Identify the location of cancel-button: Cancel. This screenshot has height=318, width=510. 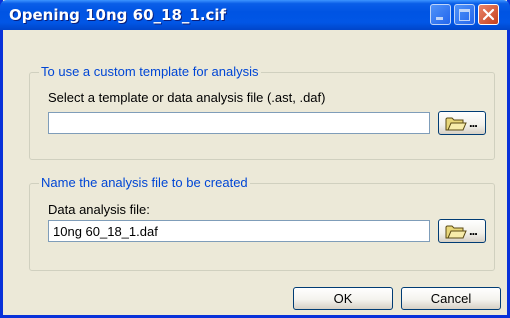
(451, 298).